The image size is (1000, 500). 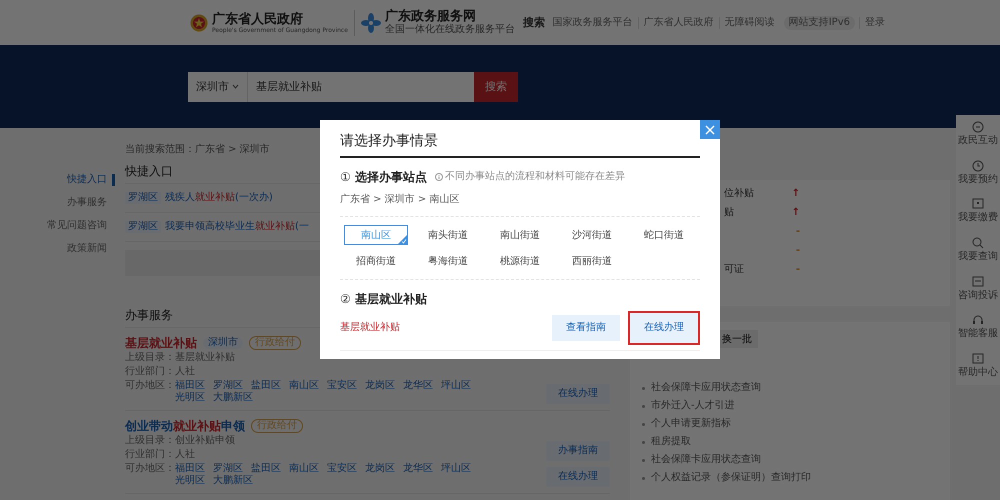 What do you see at coordinates (376, 235) in the screenshot?
I see `site-option: 南山区` at bounding box center [376, 235].